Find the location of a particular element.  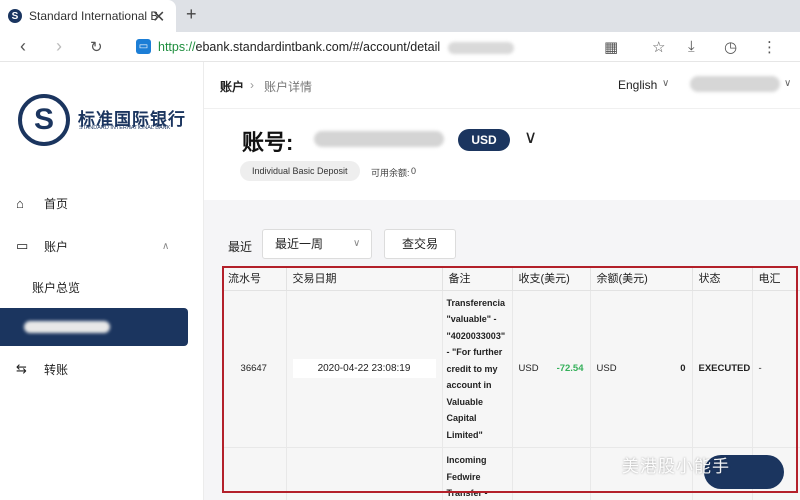

balance-cell: USD 0 is located at coordinates (641, 369).